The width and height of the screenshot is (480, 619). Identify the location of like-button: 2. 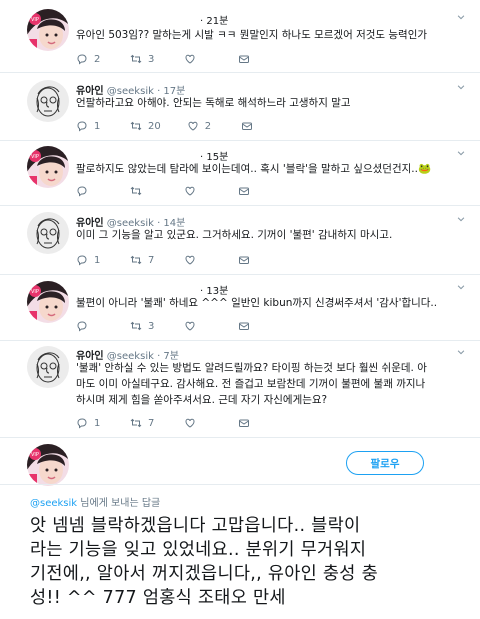
(201, 126).